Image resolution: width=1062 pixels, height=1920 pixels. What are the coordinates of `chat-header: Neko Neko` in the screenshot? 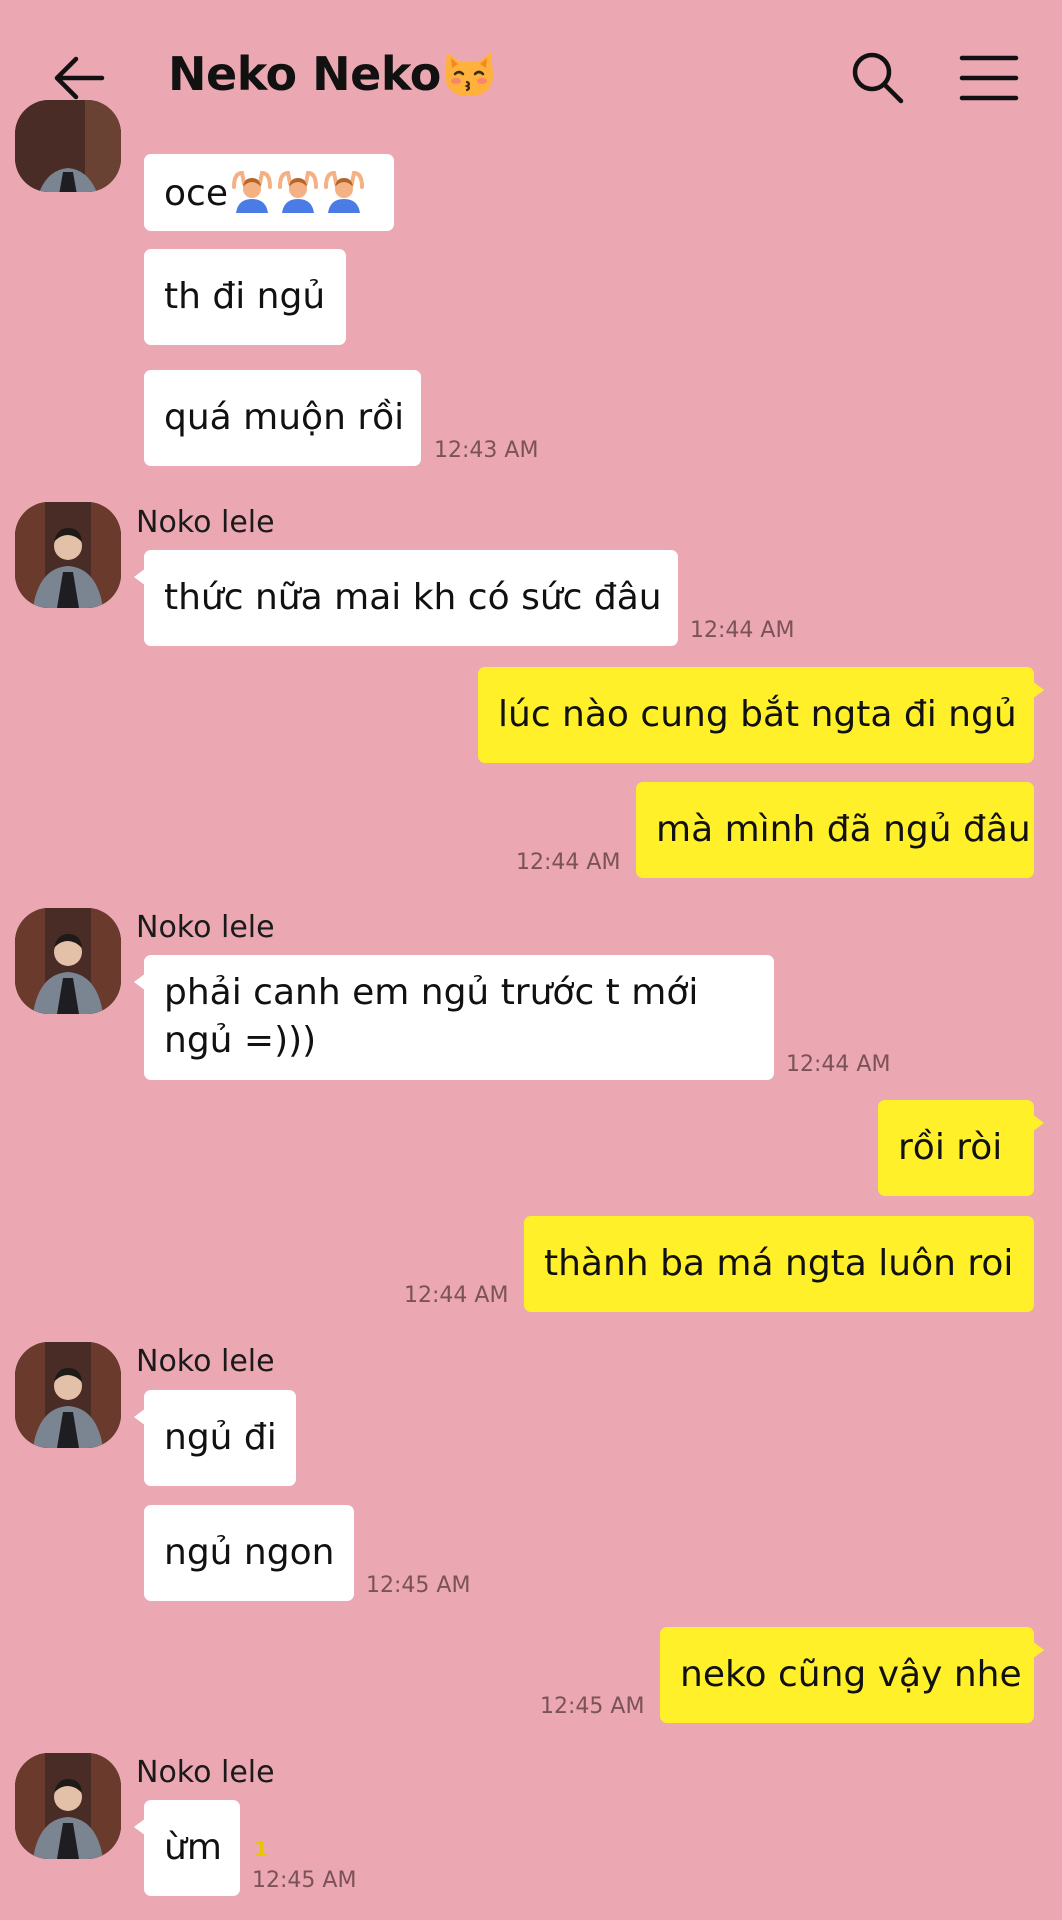 It's located at (531, 77).